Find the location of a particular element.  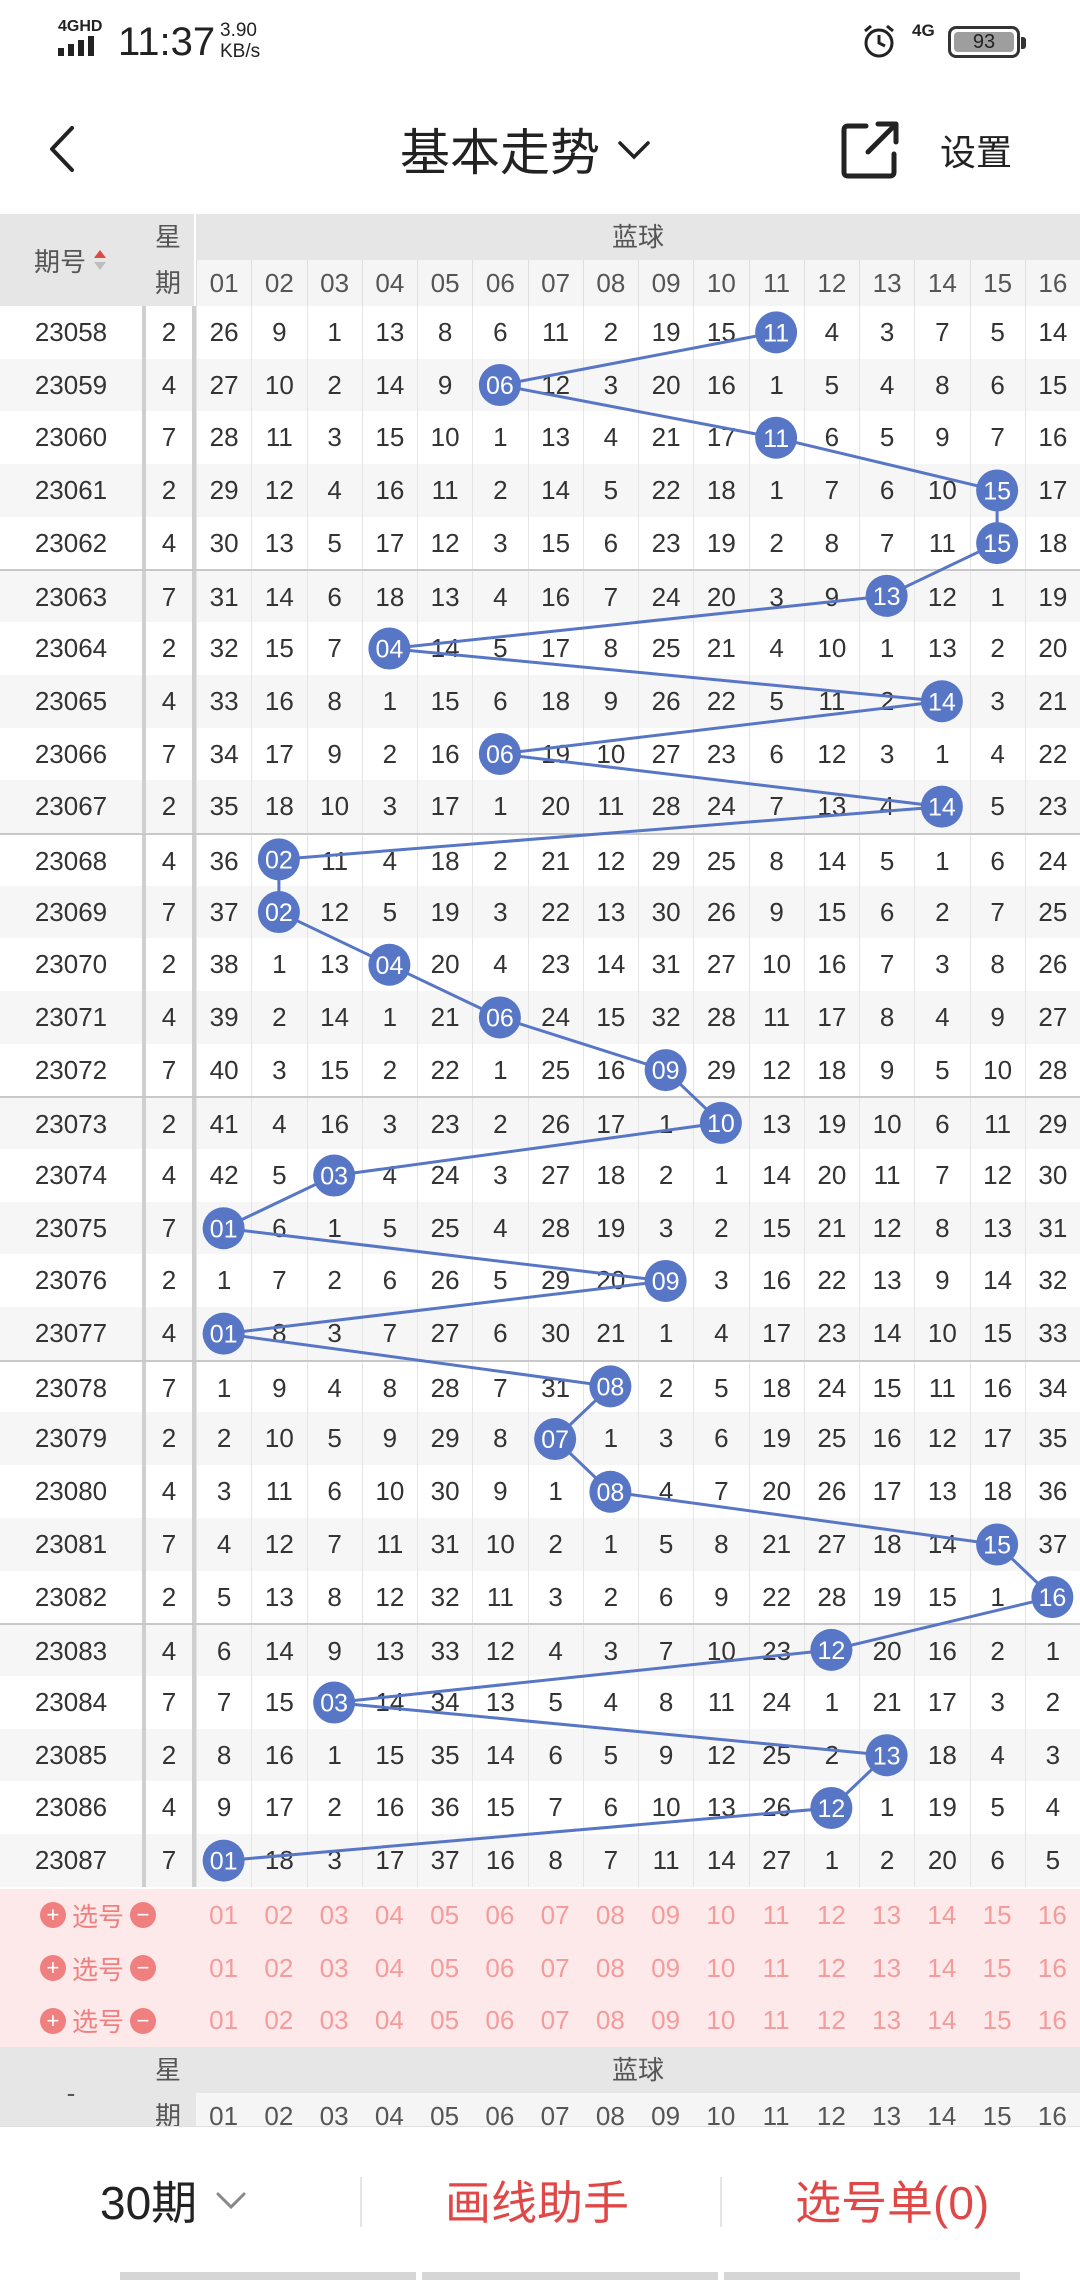

number-header-09: 09 is located at coordinates (665, 283).